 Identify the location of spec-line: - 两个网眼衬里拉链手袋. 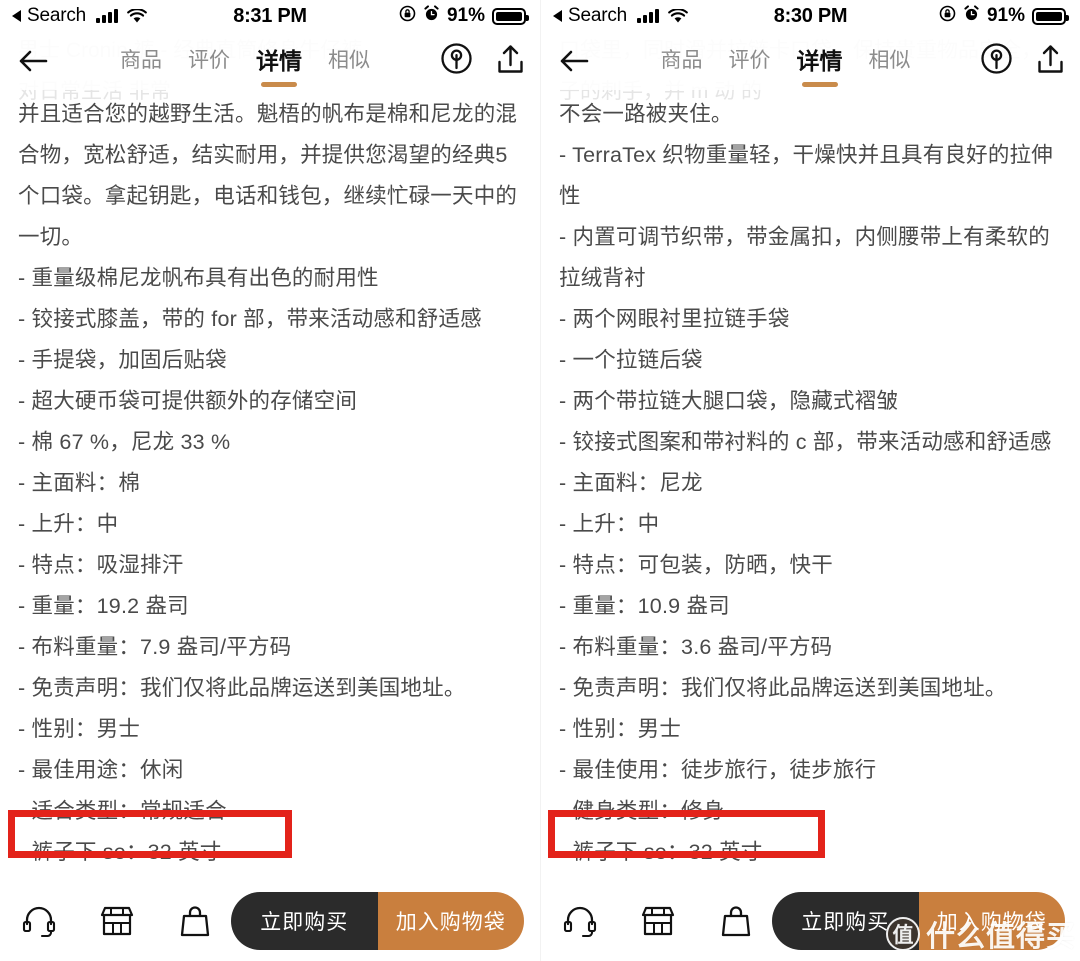
(674, 319).